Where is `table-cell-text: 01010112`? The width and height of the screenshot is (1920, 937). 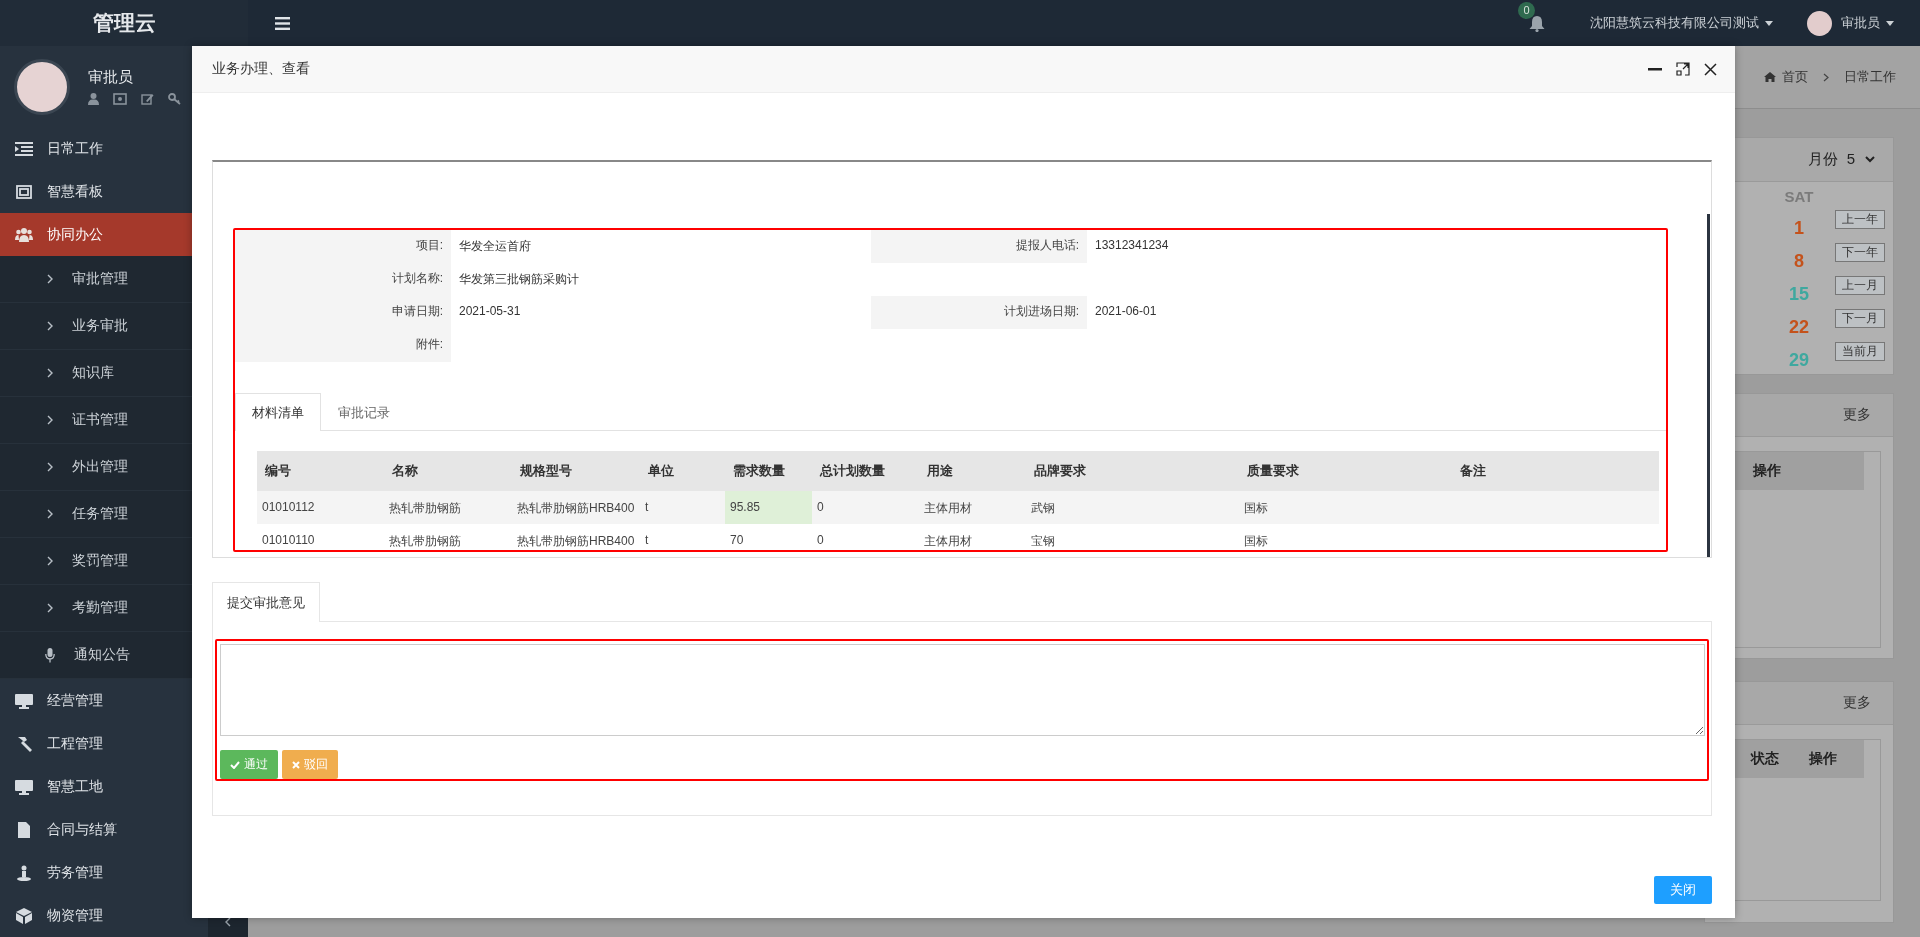 table-cell-text: 01010112 is located at coordinates (288, 507).